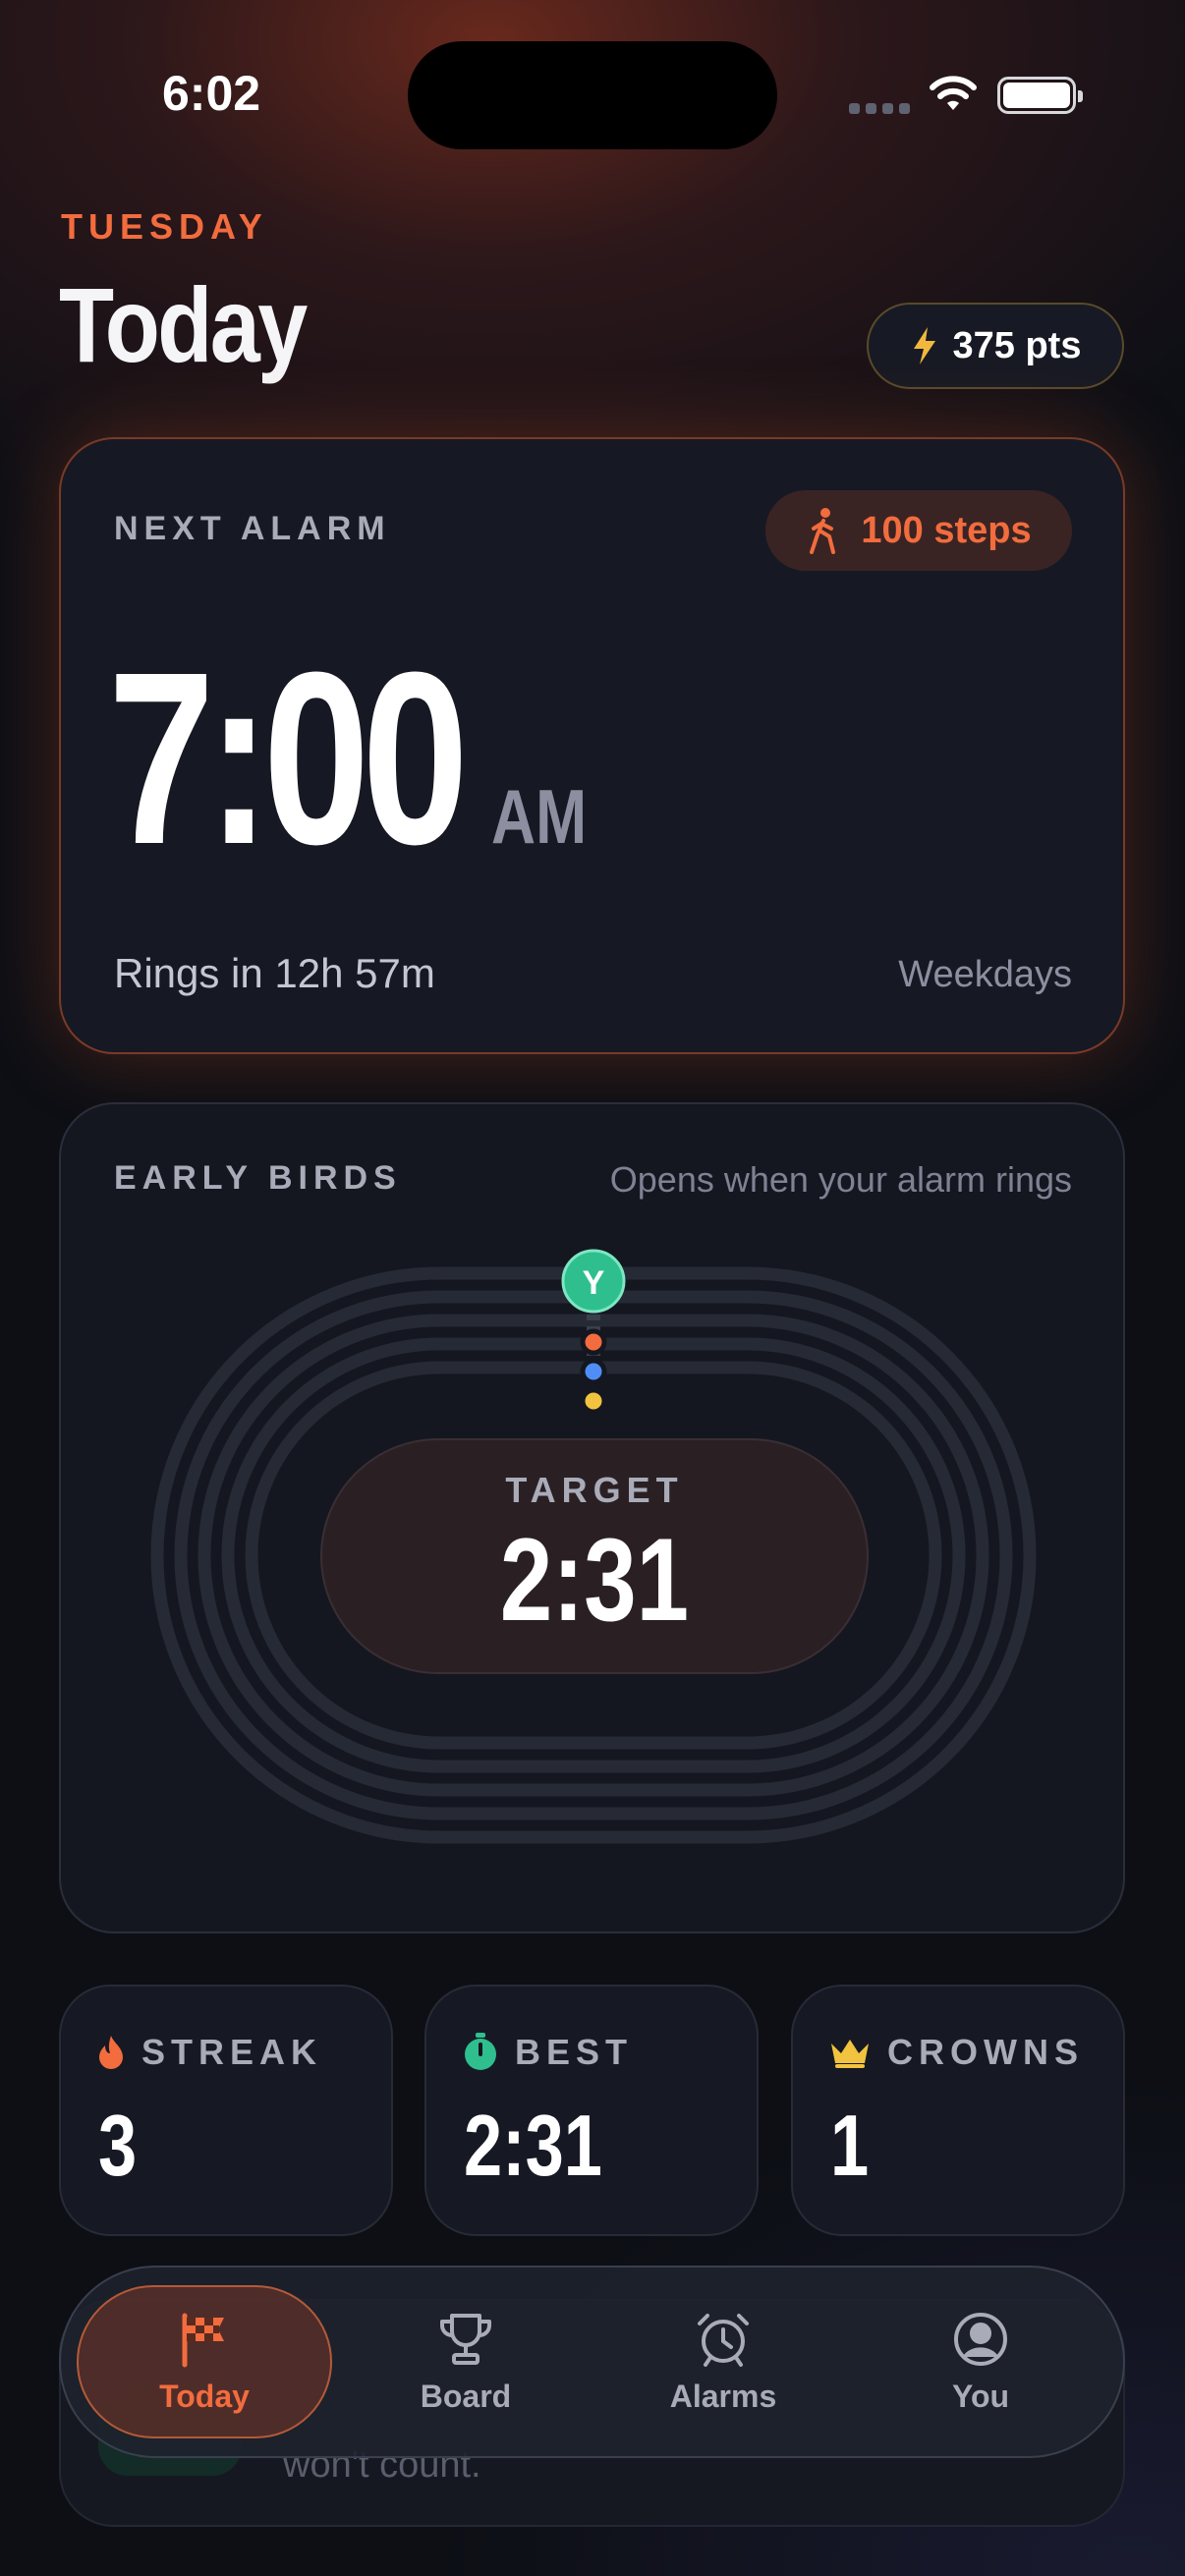 Image resolution: width=1185 pixels, height=2576 pixels. What do you see at coordinates (592, 95) in the screenshot?
I see `dynamic-island` at bounding box center [592, 95].